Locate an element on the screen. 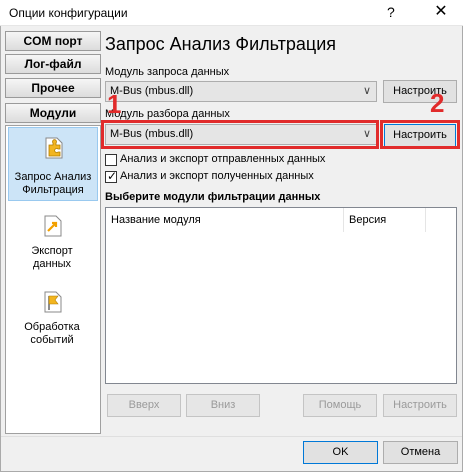 The image size is (463, 472). tab-com-port: COM порт is located at coordinates (53, 41).